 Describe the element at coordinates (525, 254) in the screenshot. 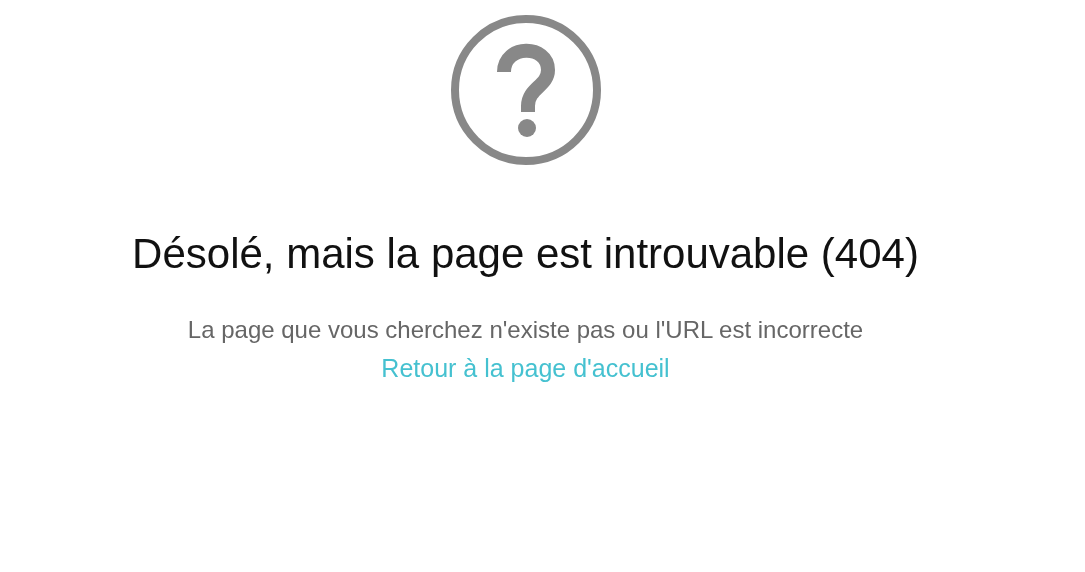

I see `error-heading: Désolé, mais la page est introuvable (404)` at that location.